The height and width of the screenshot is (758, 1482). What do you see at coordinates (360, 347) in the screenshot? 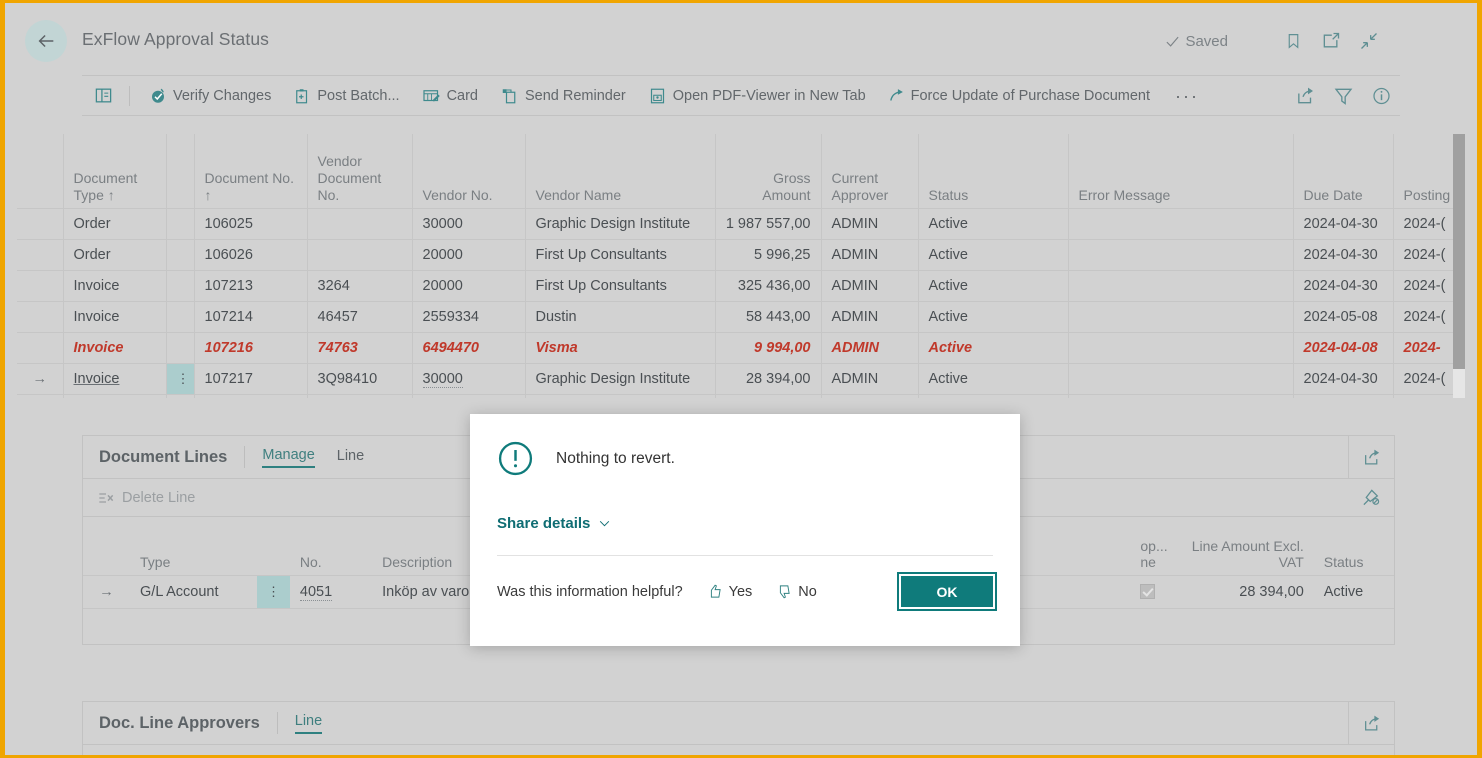
I see `cell-vendor-document-no: 74763` at bounding box center [360, 347].